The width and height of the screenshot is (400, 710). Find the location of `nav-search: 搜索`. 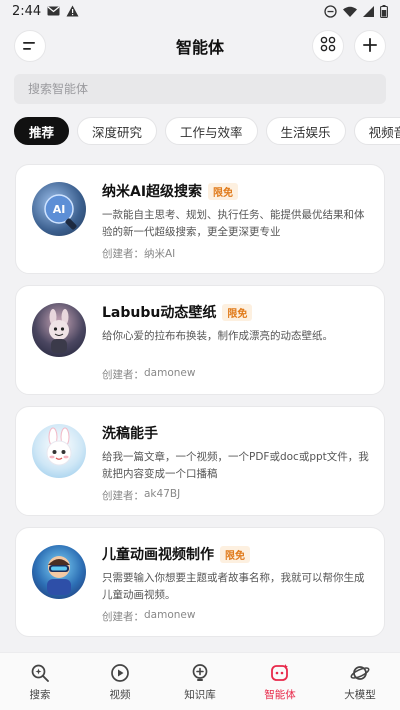

nav-search: 搜索 is located at coordinates (40, 682).